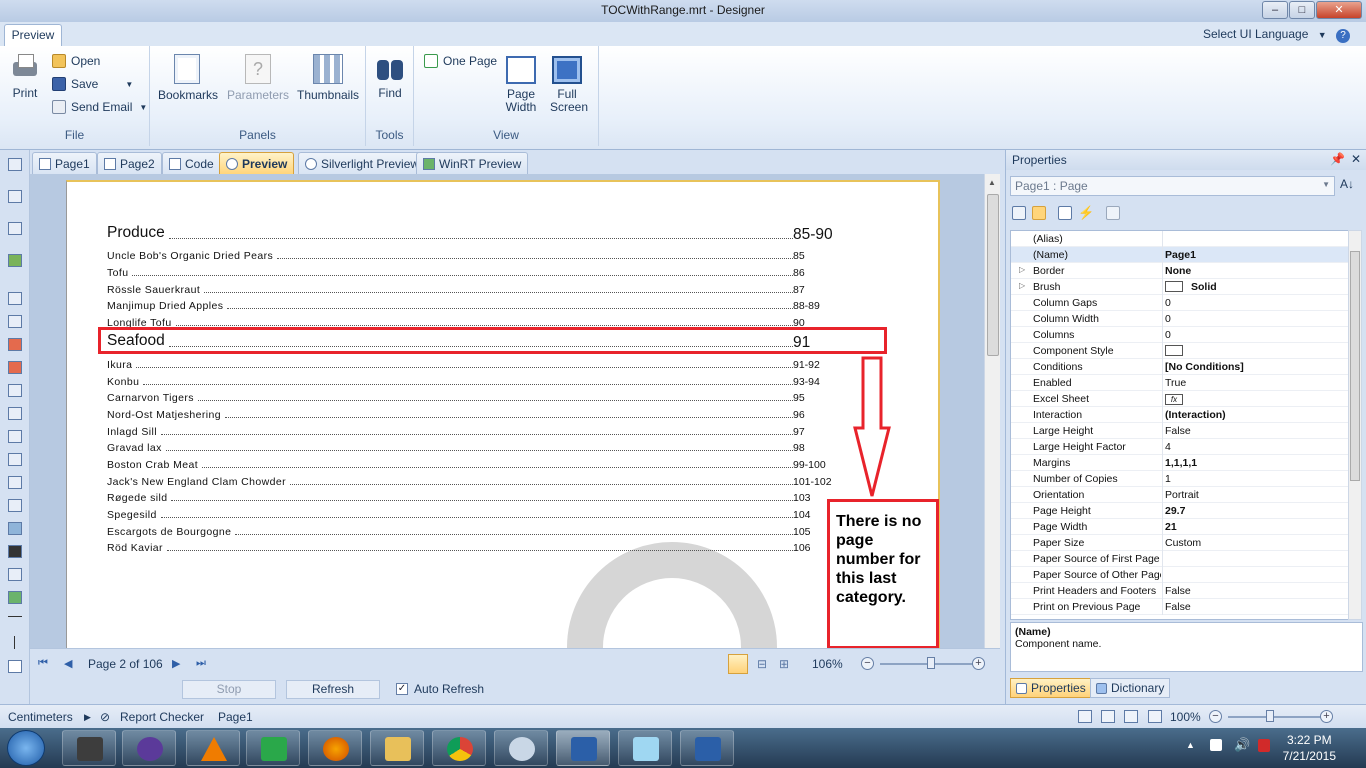 Image resolution: width=1366 pixels, height=768 pixels. What do you see at coordinates (92, 84) in the screenshot?
I see `save-button: Save ▼` at bounding box center [92, 84].